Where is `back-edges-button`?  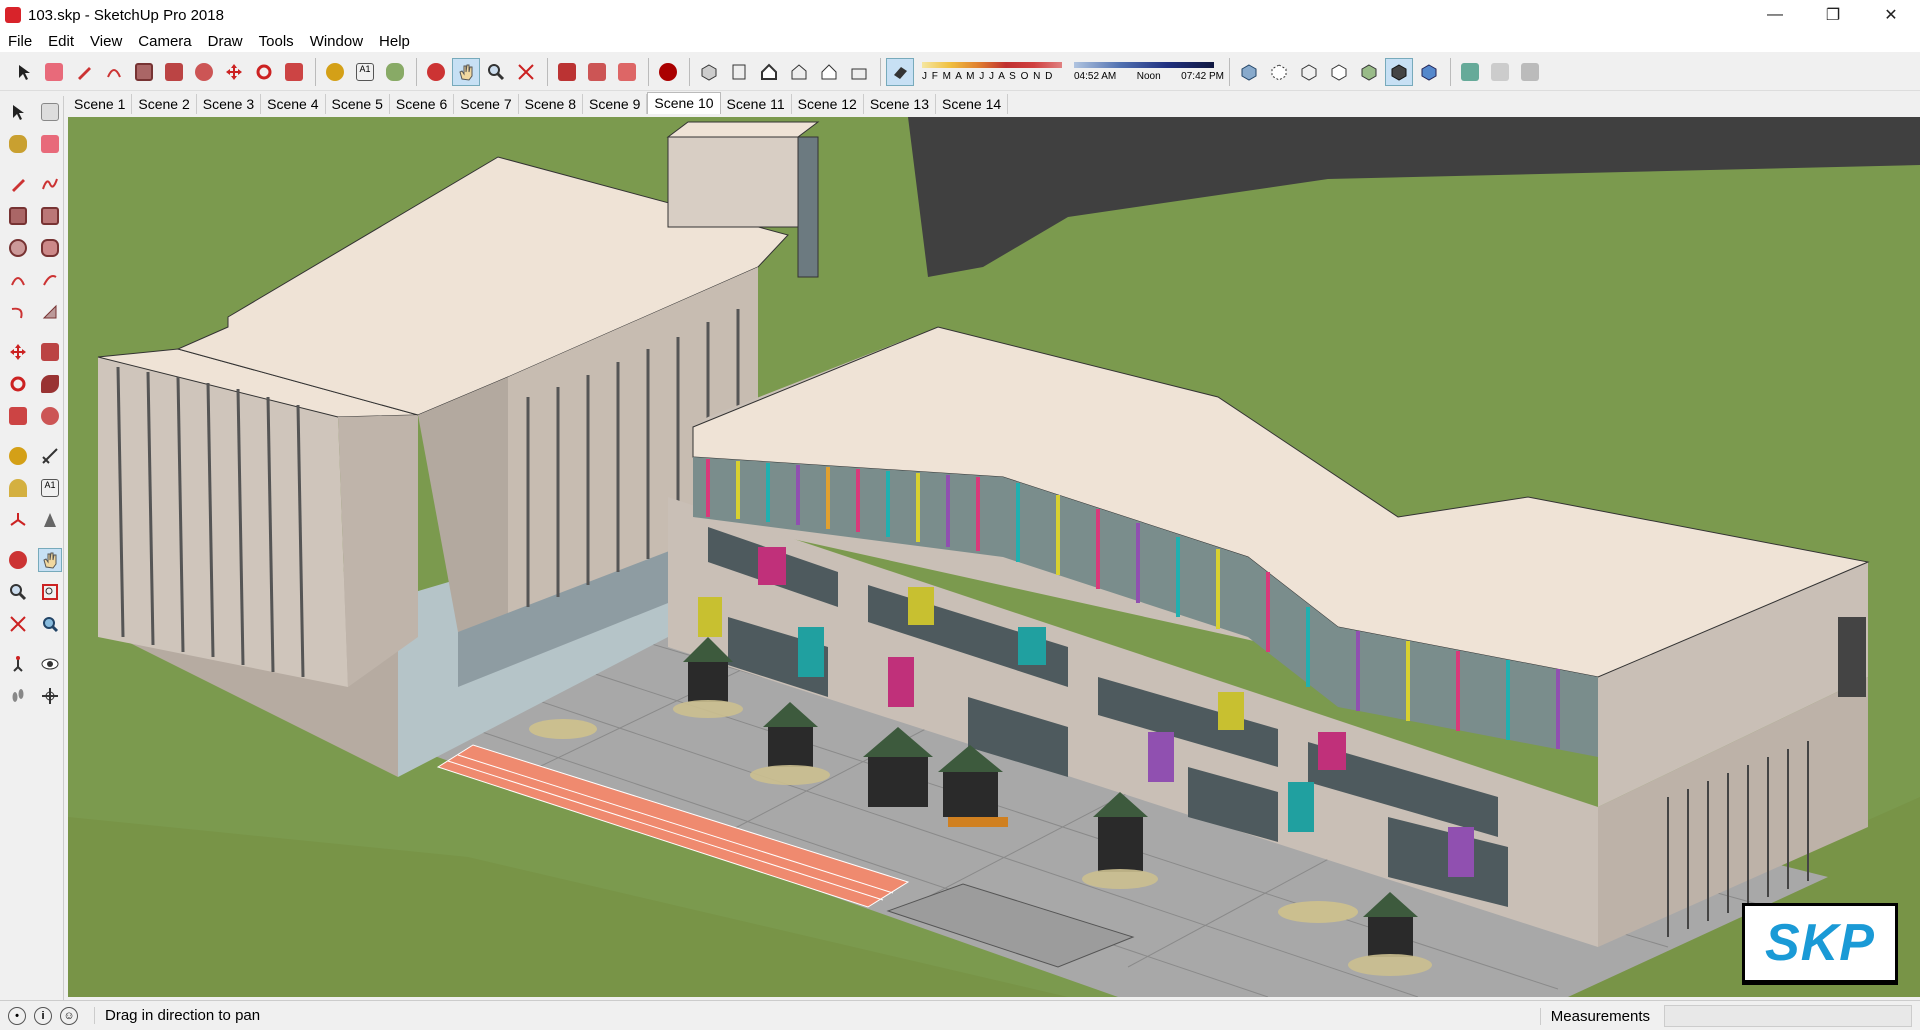
back-edges-button is located at coordinates (1279, 72).